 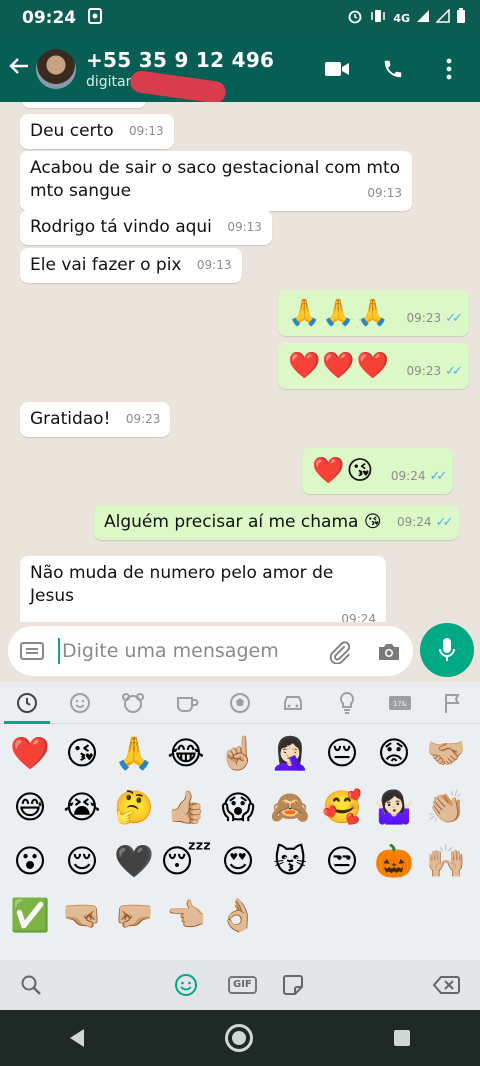 I want to click on attach-icon, so click(x=339, y=652).